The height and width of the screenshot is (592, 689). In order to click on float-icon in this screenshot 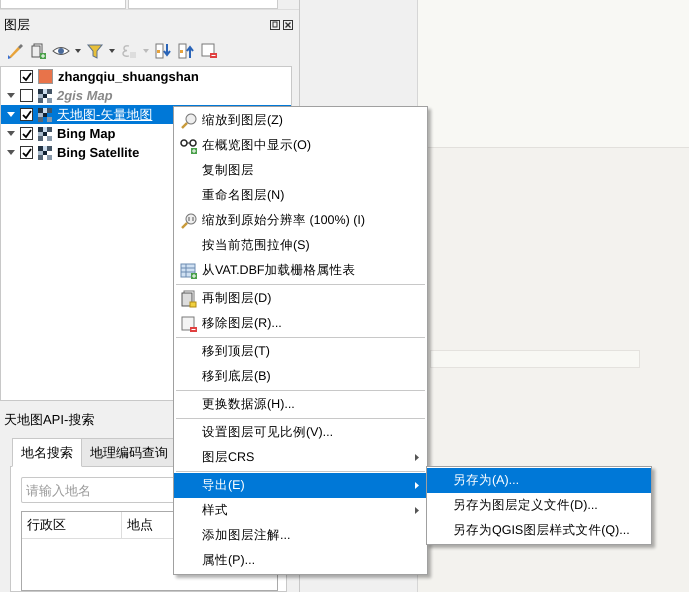, I will do `click(275, 25)`.